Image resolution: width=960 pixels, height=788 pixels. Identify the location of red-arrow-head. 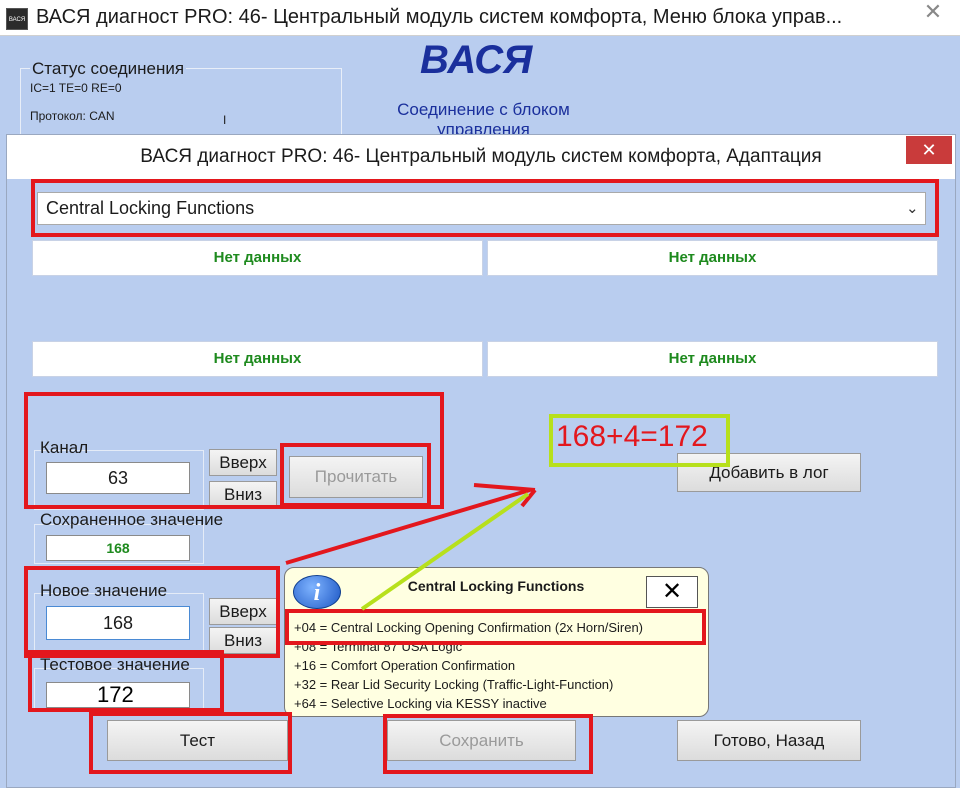
(504, 487).